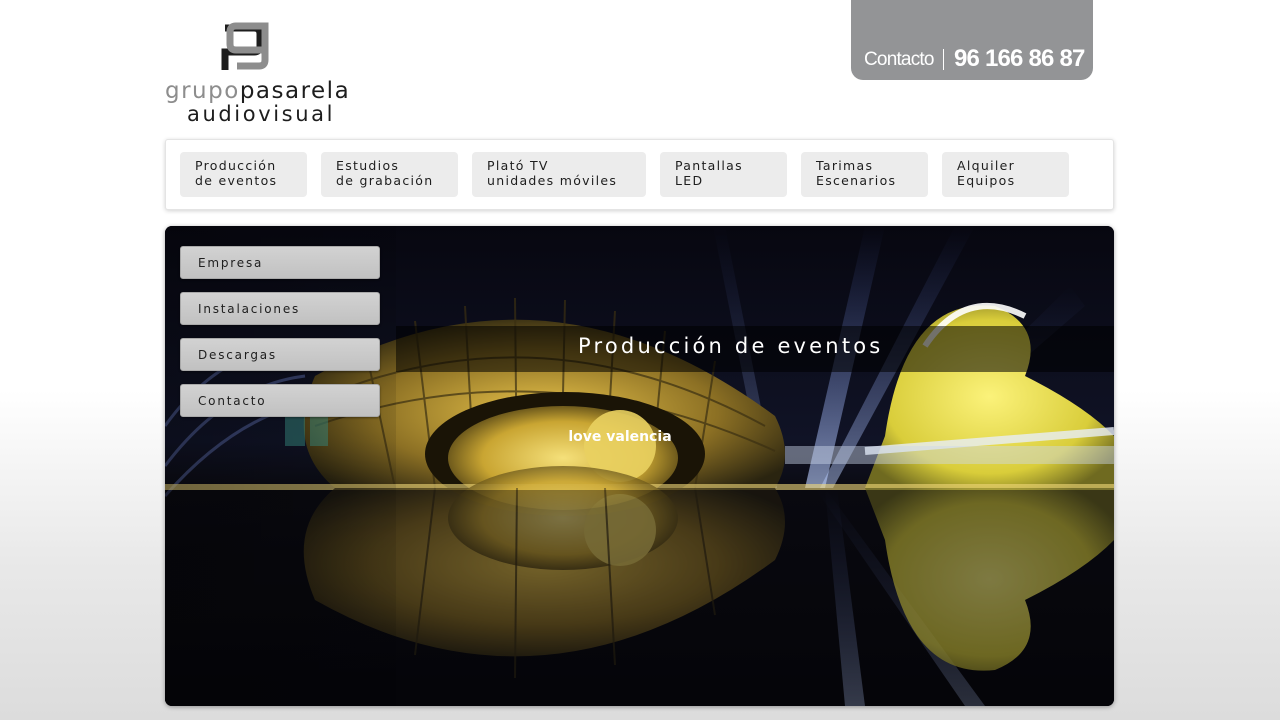 Image resolution: width=1280 pixels, height=720 pixels. What do you see at coordinates (518, 165) in the screenshot?
I see `nav-item-line1: Plató TV` at bounding box center [518, 165].